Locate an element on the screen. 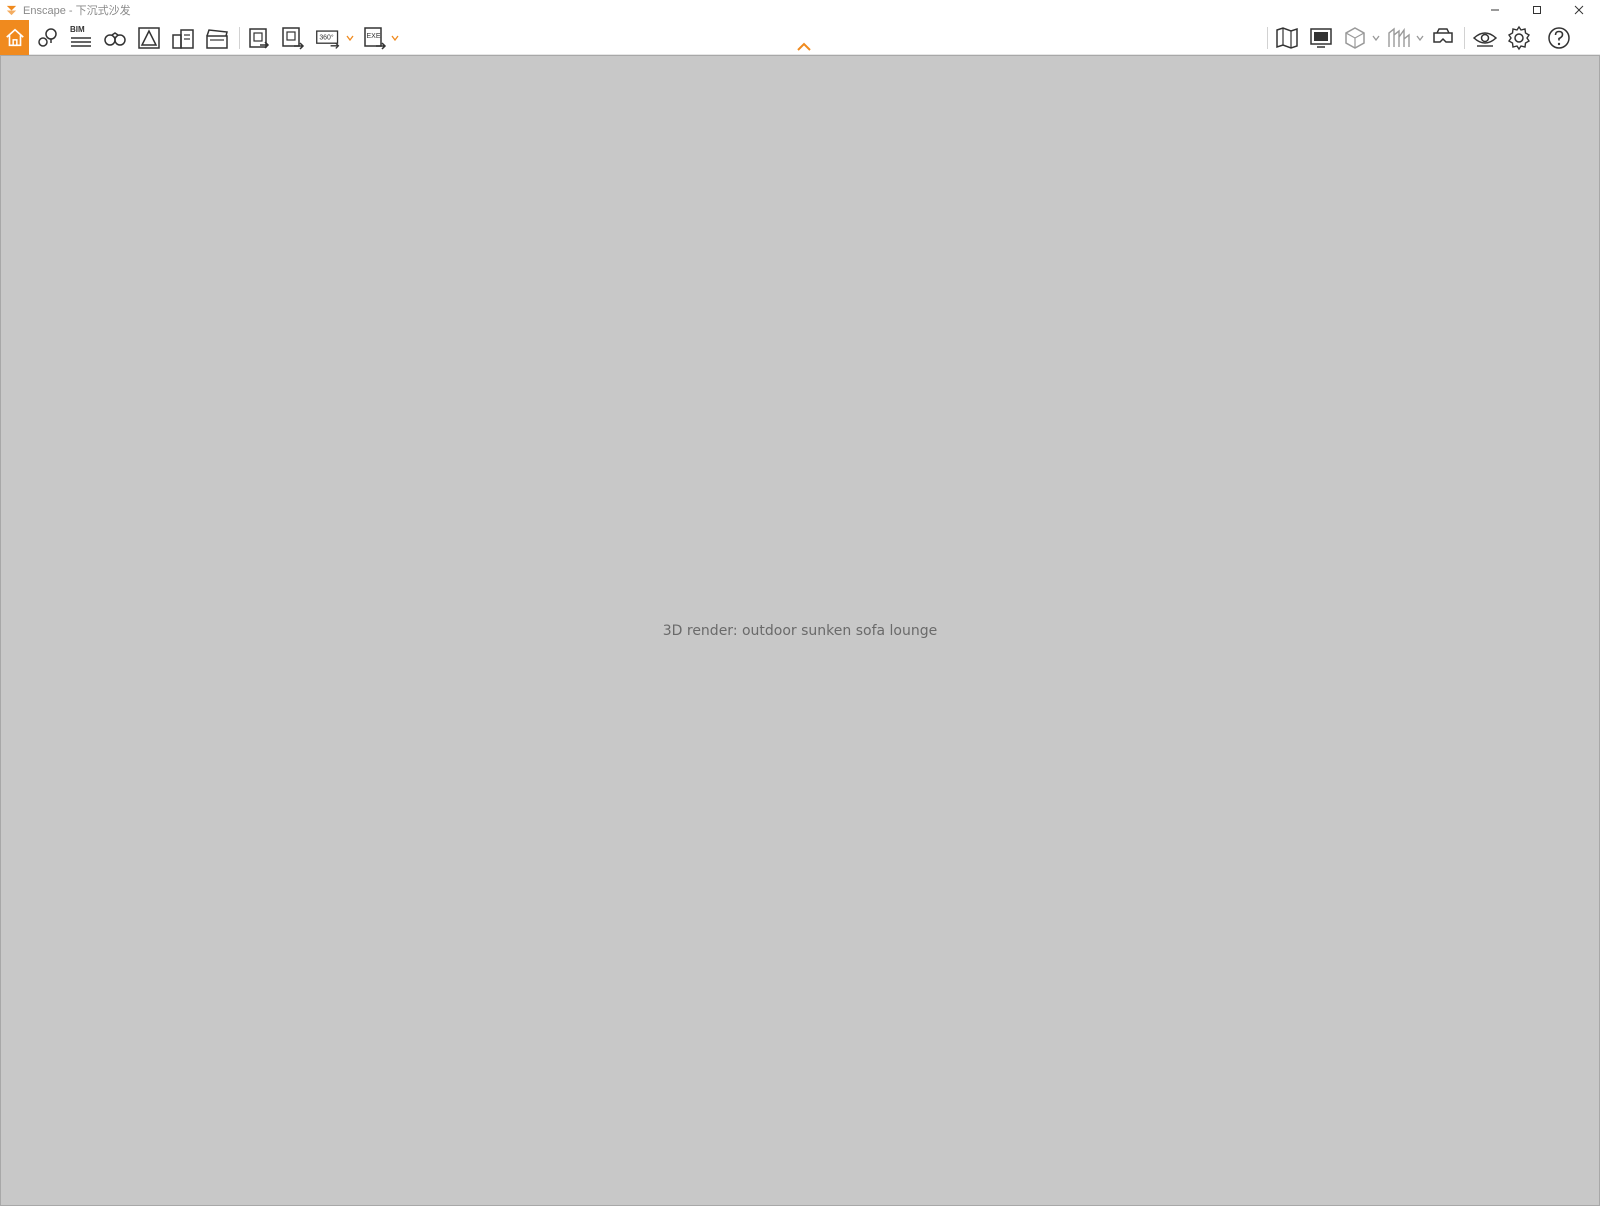 The width and height of the screenshot is (1600, 1206). maximize-button is located at coordinates (1537, 10).